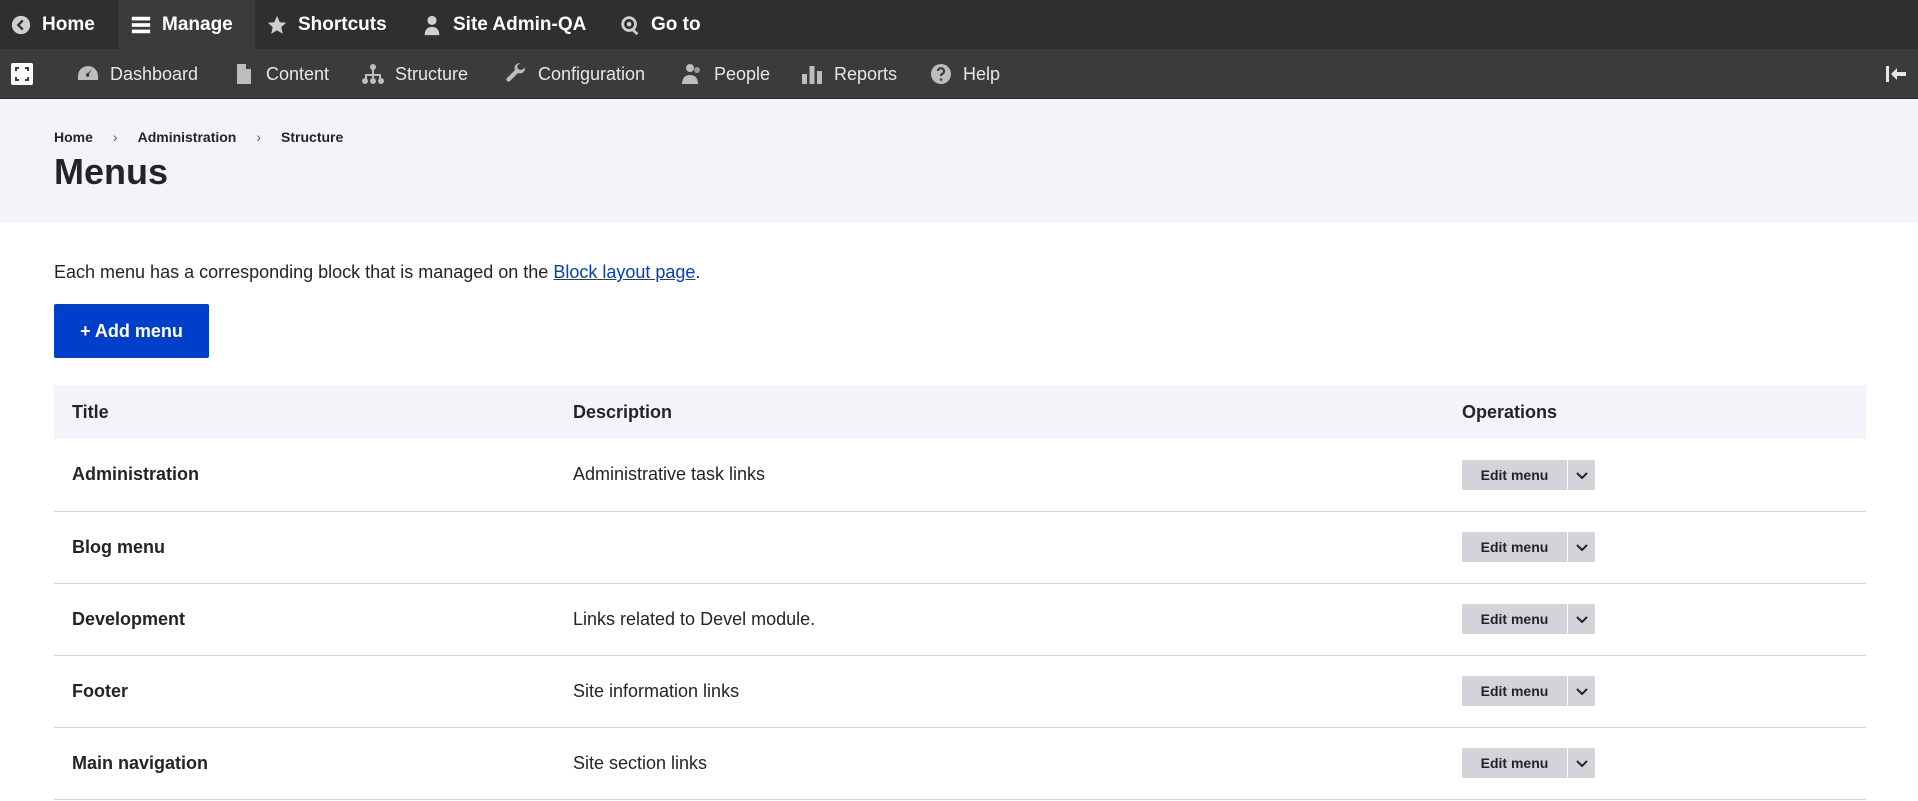  I want to click on page-title: Menus, so click(111, 171).